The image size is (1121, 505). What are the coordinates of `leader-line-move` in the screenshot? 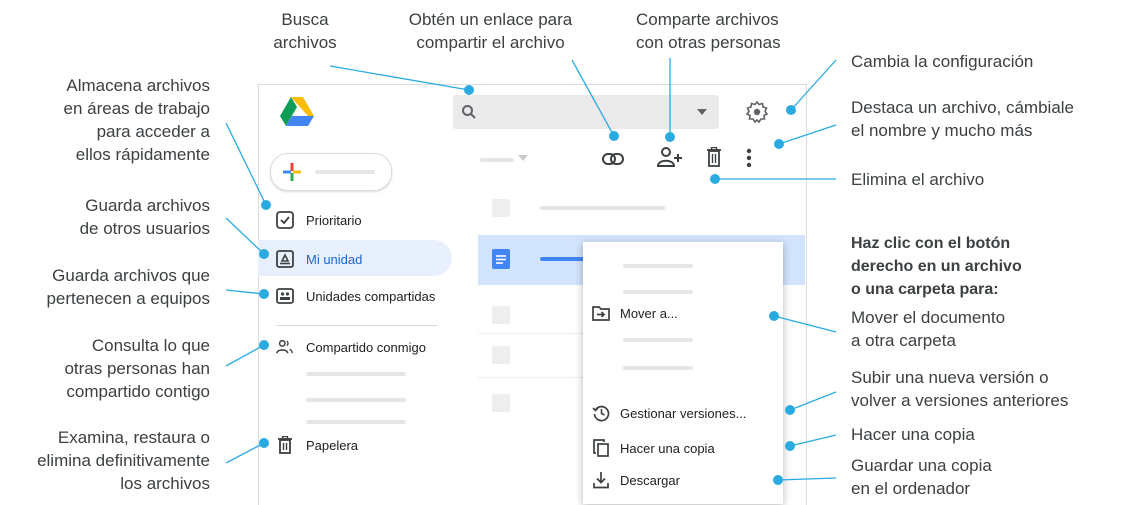 It's located at (805, 324).